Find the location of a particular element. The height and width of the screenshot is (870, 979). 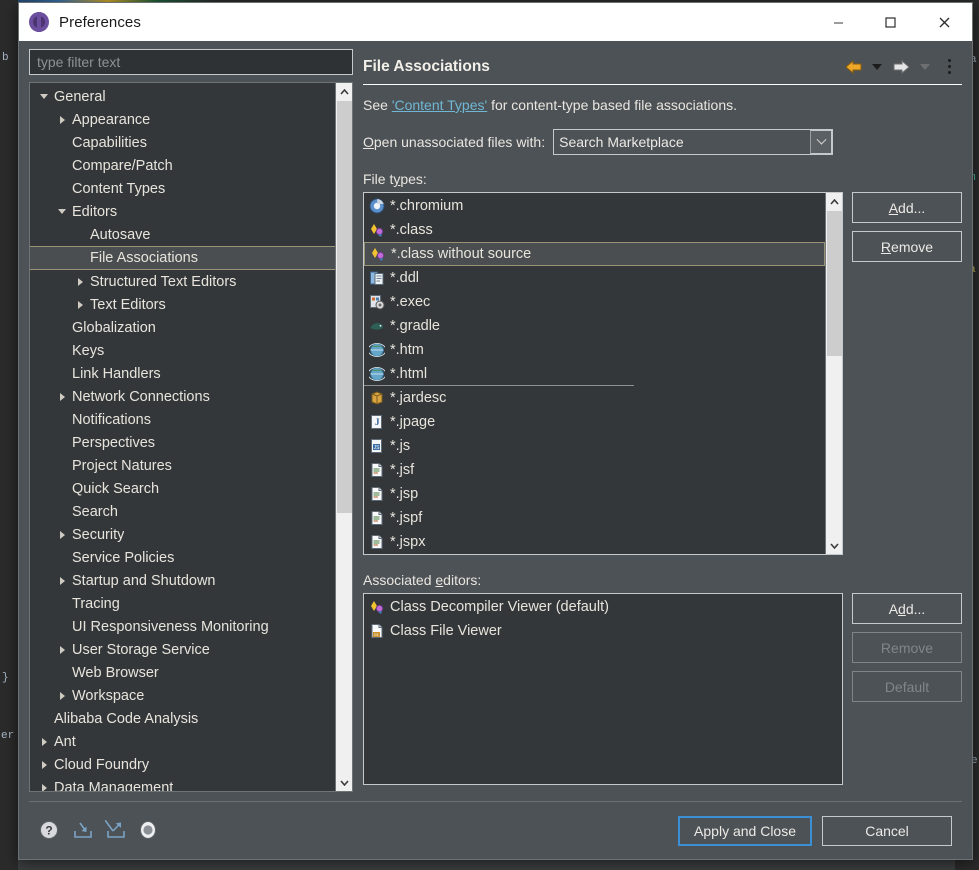

sidebar-item-structured-text-editors: Structured Text Editors is located at coordinates (182, 281).